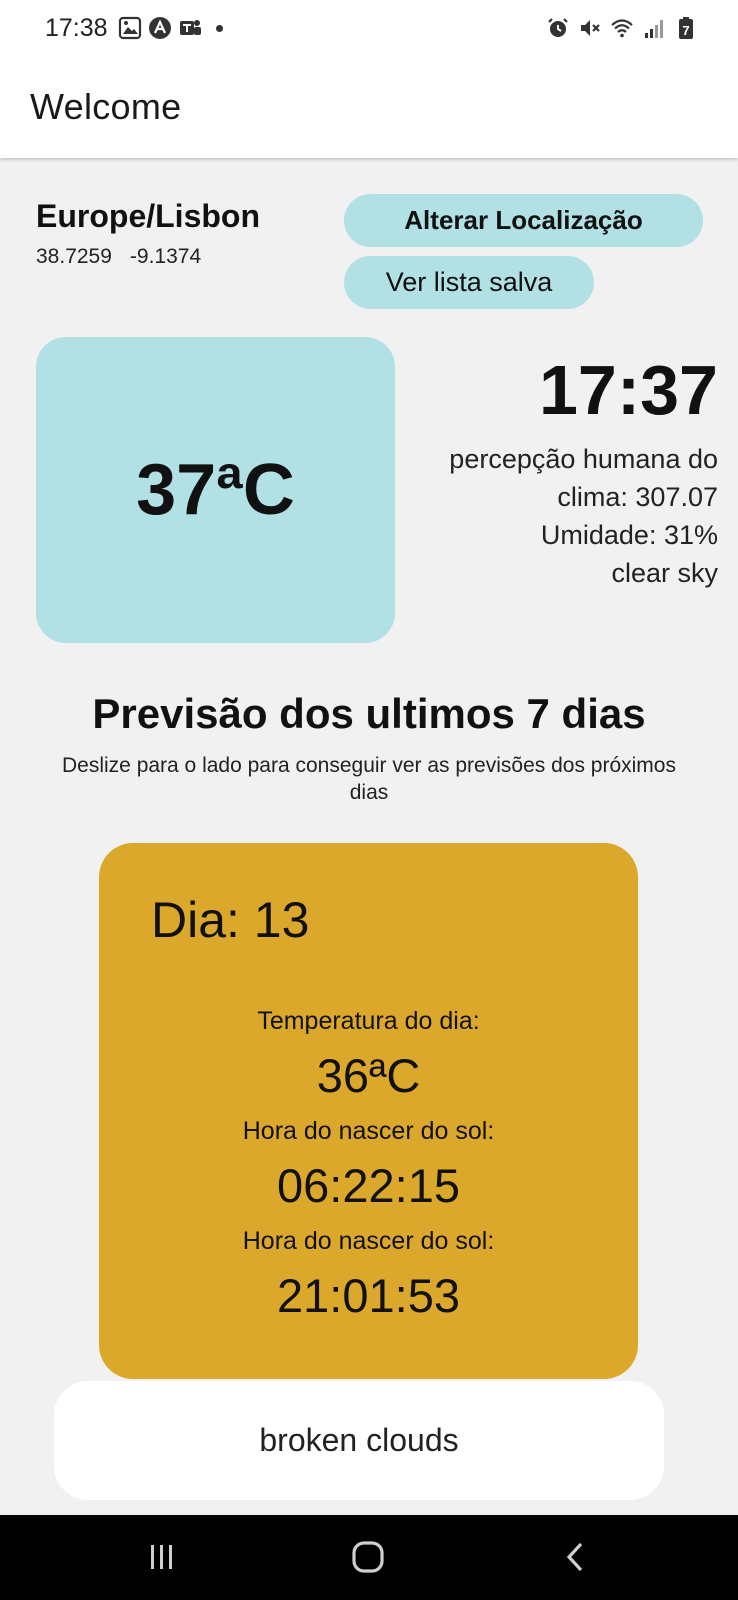 The width and height of the screenshot is (738, 1600). I want to click on gallery-notification-icon, so click(130, 28).